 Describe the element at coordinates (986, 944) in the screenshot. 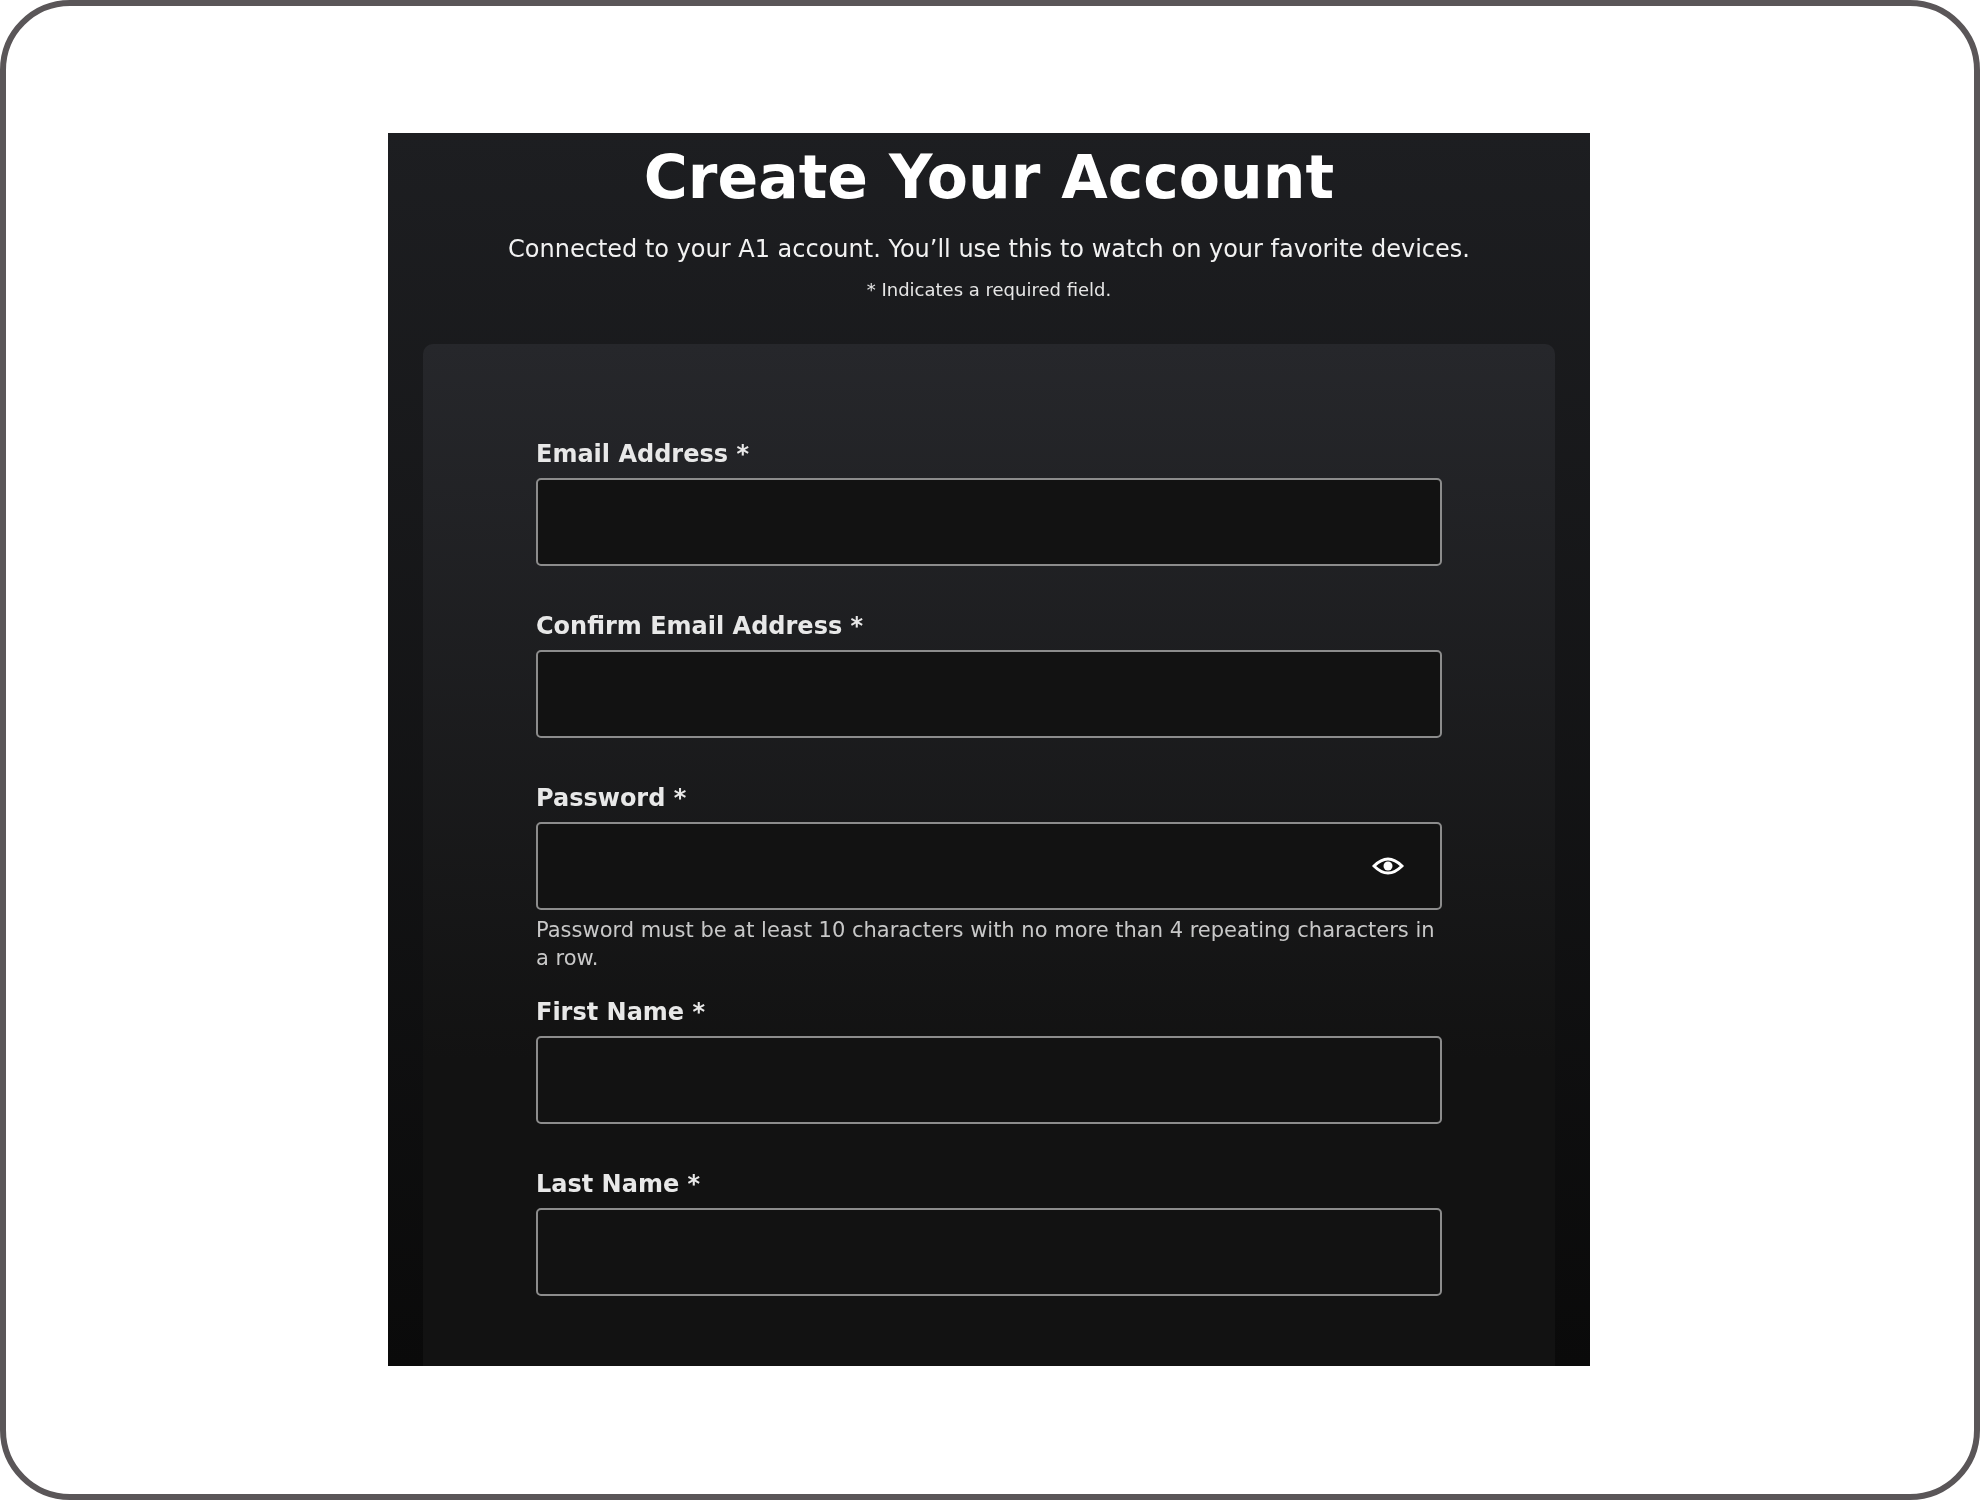

I see `password-hint: Password must be at least 10 characters with no more than 4 repeating characters in a row.` at that location.